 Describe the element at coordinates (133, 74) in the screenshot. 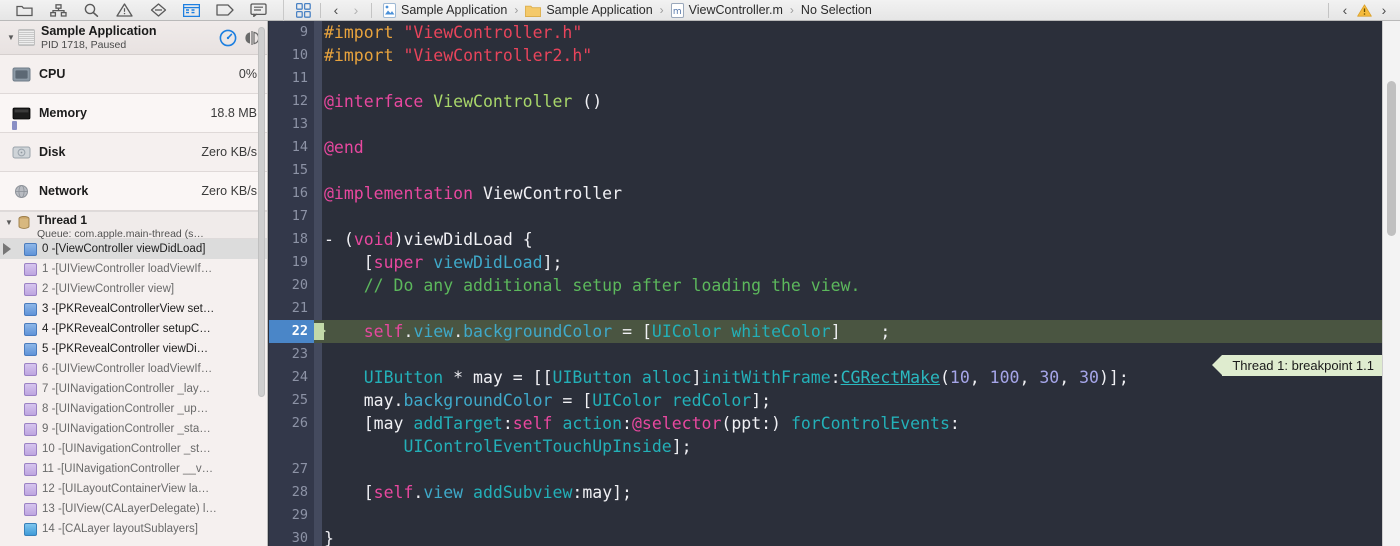

I see `gauge-row-cpu: CPU 0%` at that location.